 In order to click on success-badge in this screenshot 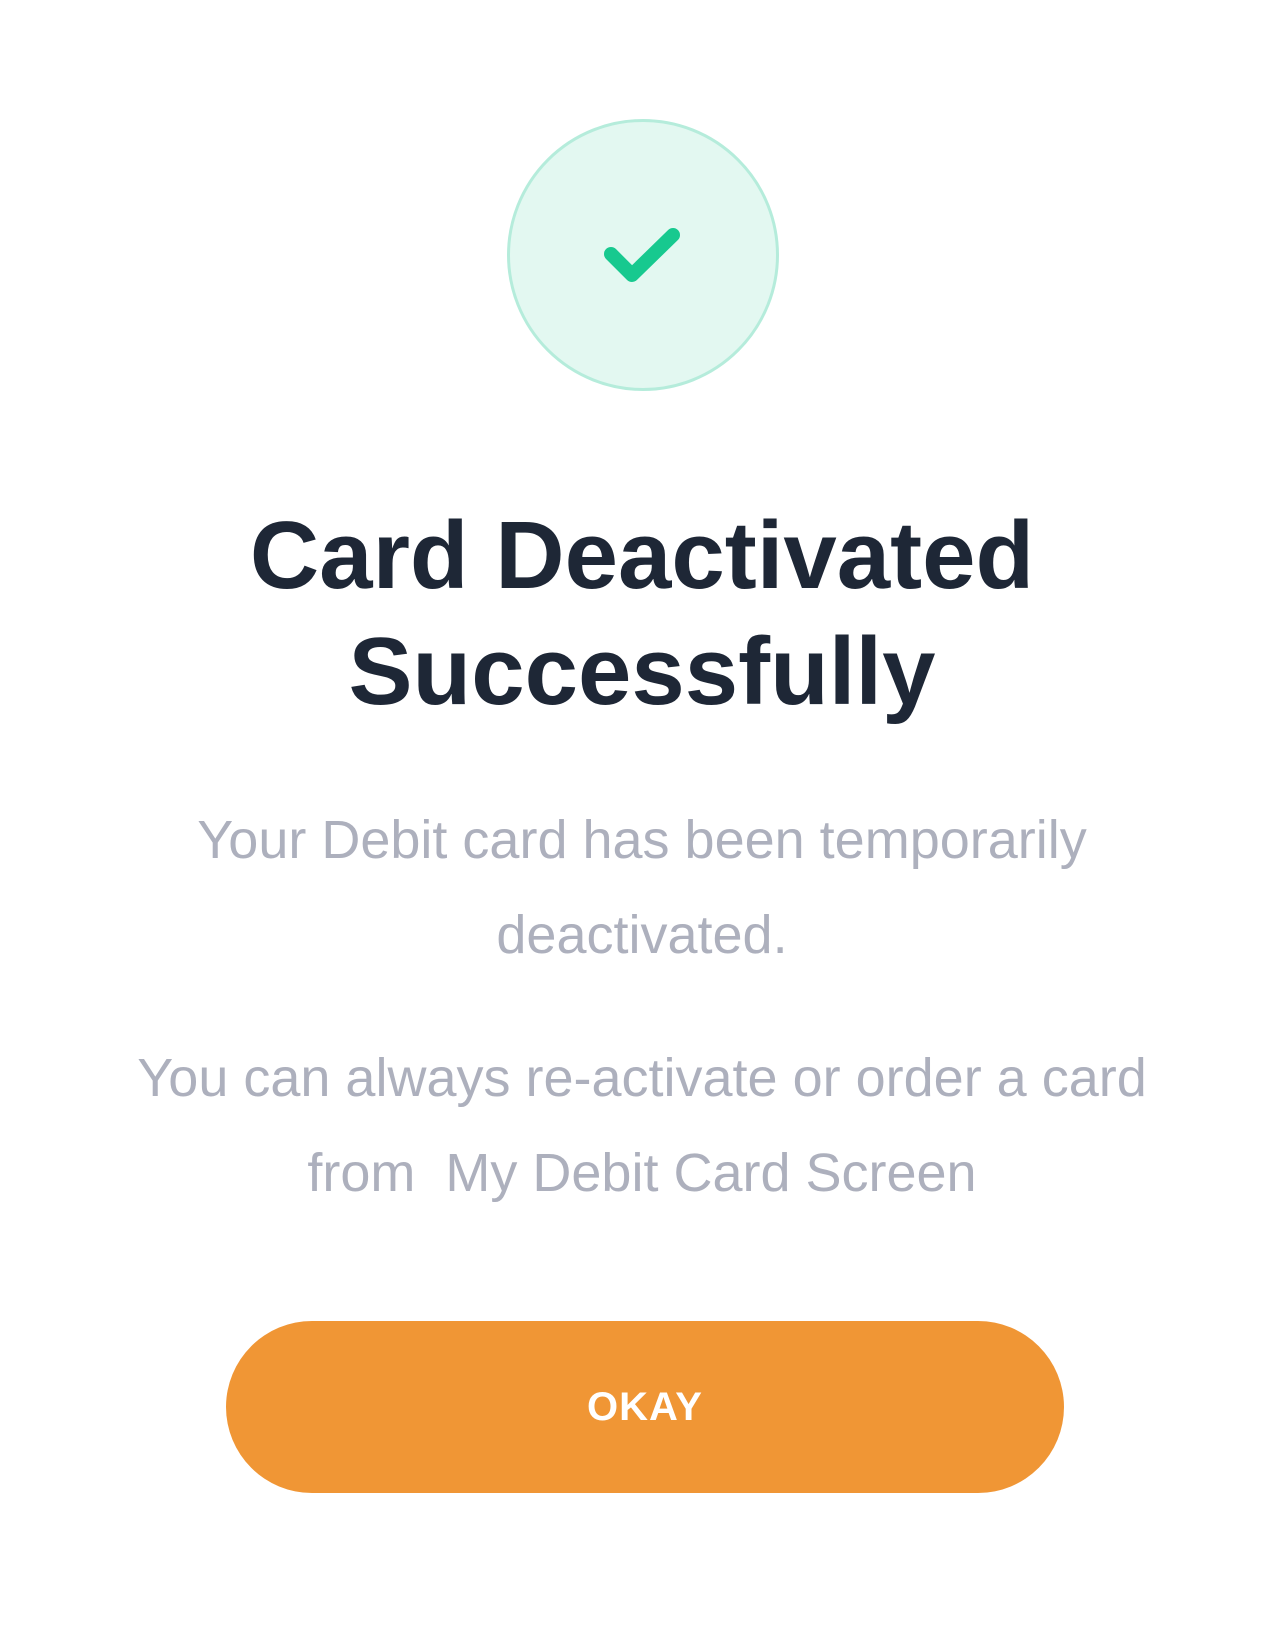, I will do `click(643, 255)`.